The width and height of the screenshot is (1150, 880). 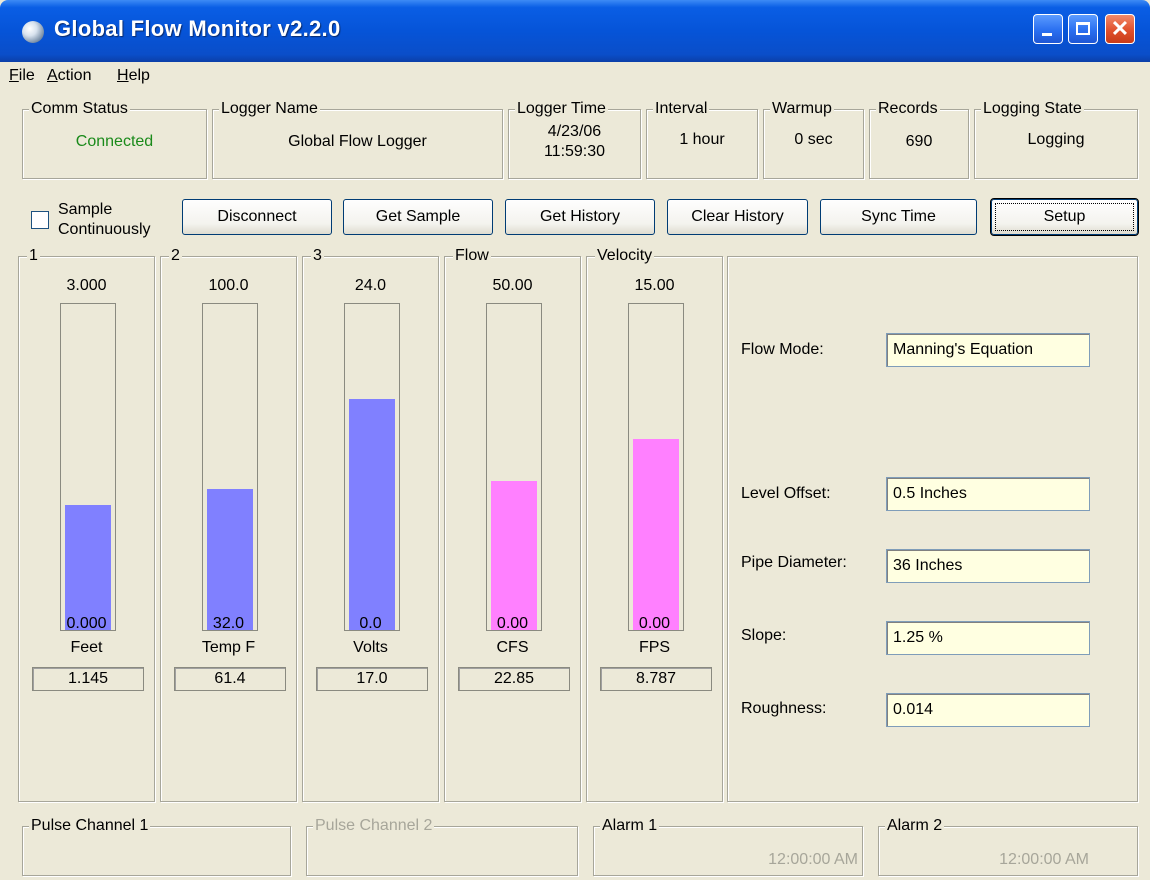 I want to click on window-title: Global Flow Monitor v2.2.0, so click(x=197, y=28).